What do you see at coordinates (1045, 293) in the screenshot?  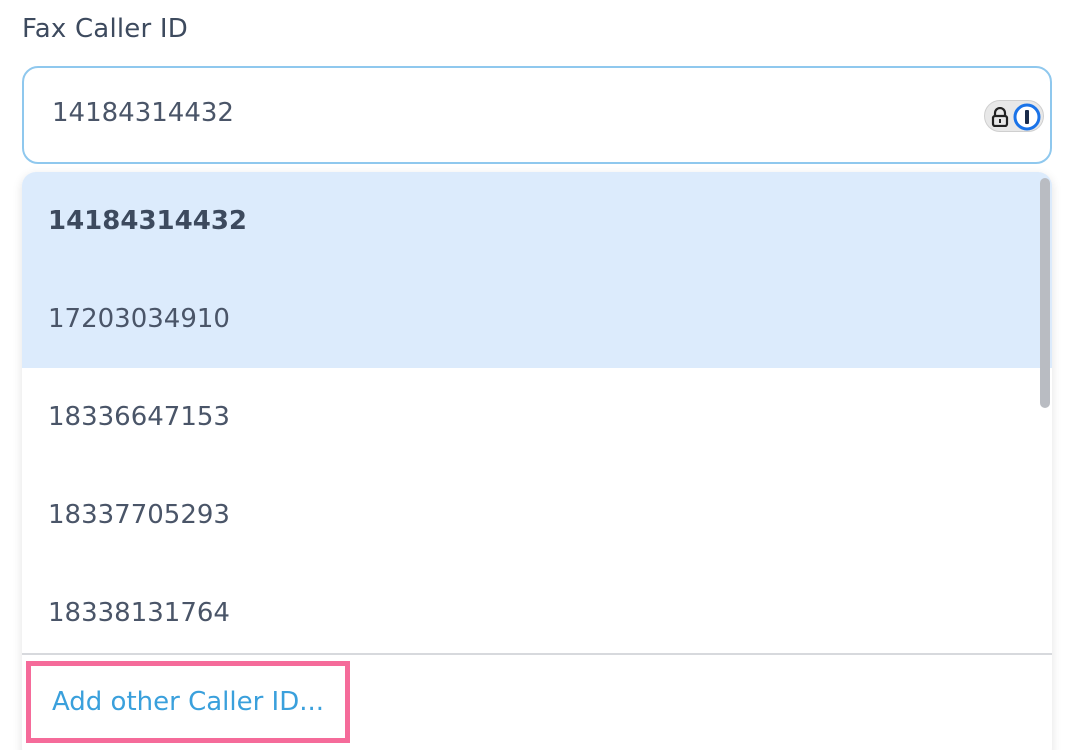 I see `scrollbar-thumb` at bounding box center [1045, 293].